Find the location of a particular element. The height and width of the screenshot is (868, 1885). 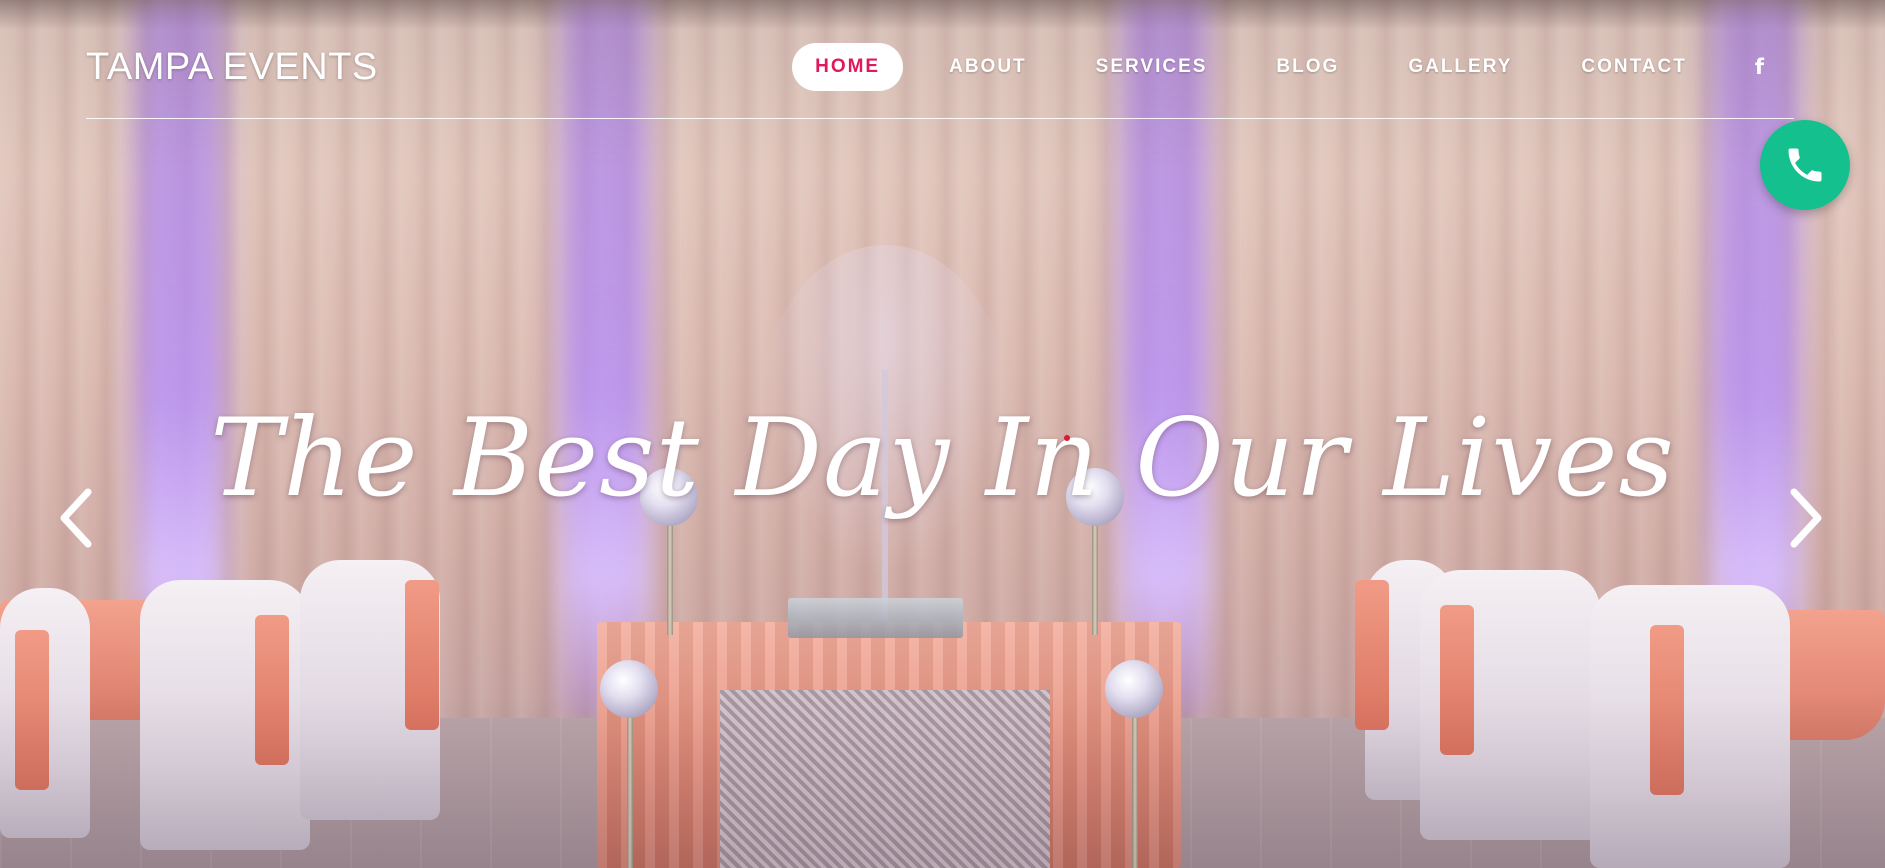

cursor-marker is located at coordinates (1067, 438).